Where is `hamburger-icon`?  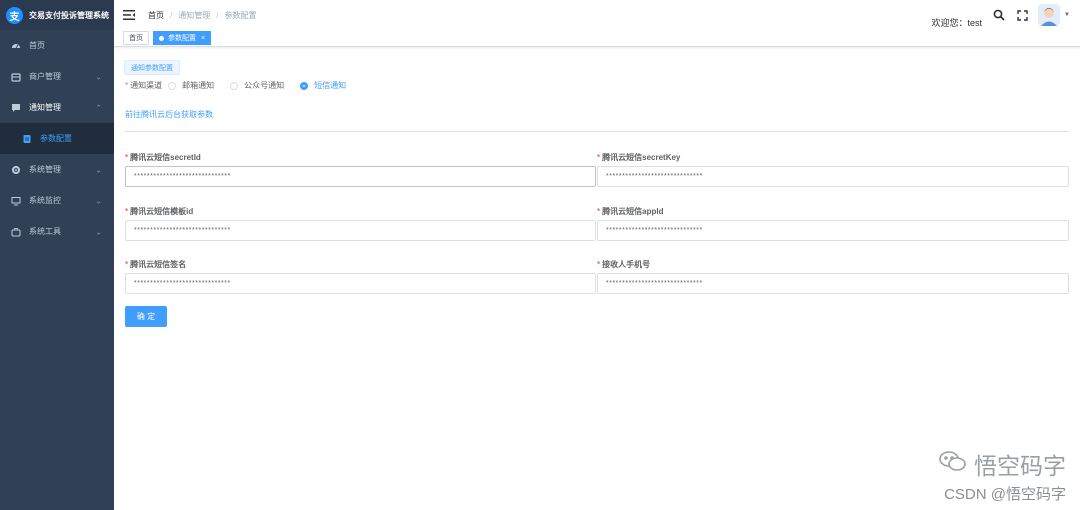 hamburger-icon is located at coordinates (129, 15).